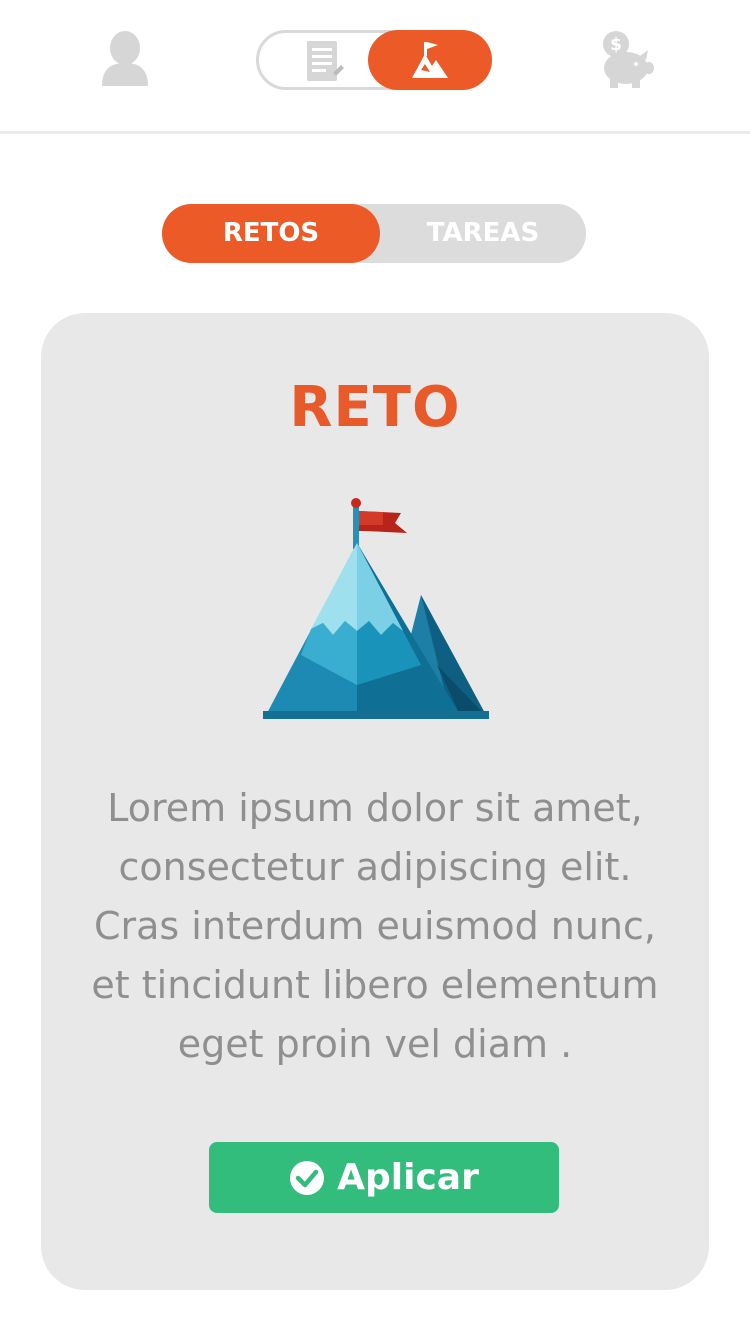 Image resolution: width=750 pixels, height=1334 pixels. What do you see at coordinates (325, 61) in the screenshot?
I see `document-list-icon` at bounding box center [325, 61].